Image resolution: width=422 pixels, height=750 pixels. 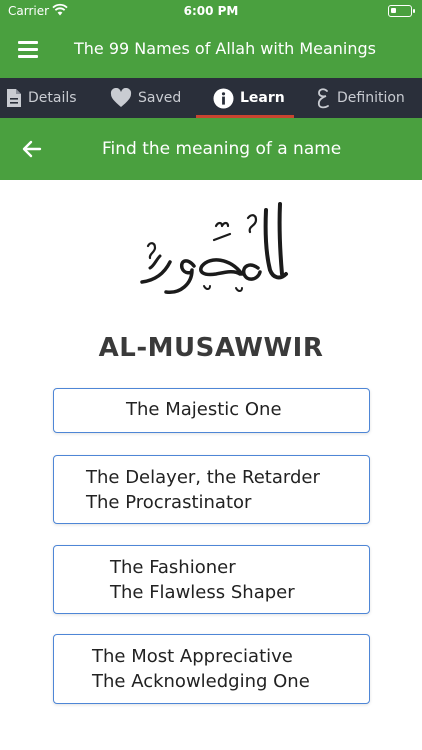 What do you see at coordinates (211, 98) in the screenshot?
I see `tab-bar: Details Saved Learn Definition` at bounding box center [211, 98].